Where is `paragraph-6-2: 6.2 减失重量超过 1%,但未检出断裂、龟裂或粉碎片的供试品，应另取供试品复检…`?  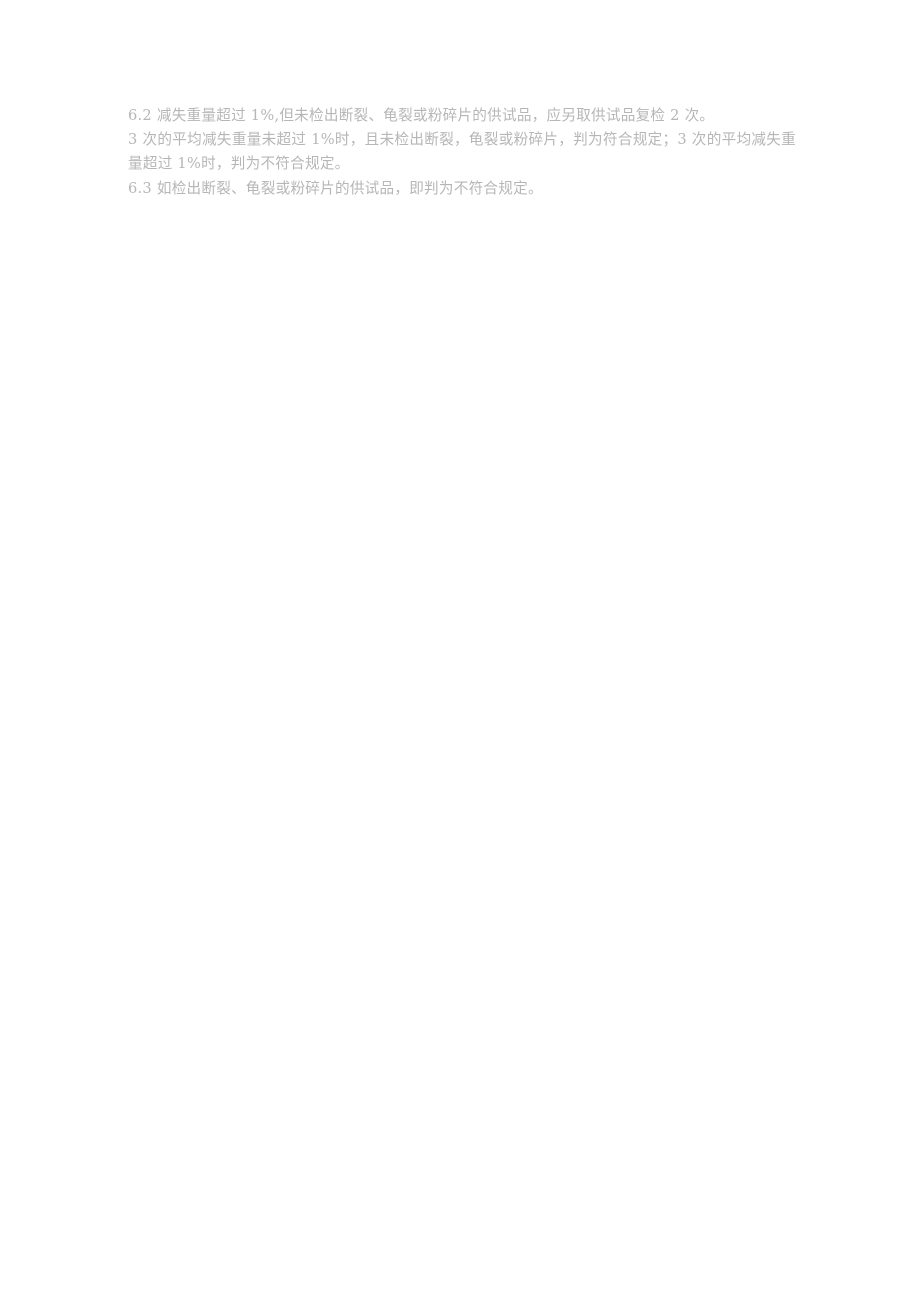
paragraph-6-2: 6.2 减失重量超过 1%,但未检出断裂、龟裂或粉碎片的供试品，应另取供试品复检… is located at coordinates (421, 115).